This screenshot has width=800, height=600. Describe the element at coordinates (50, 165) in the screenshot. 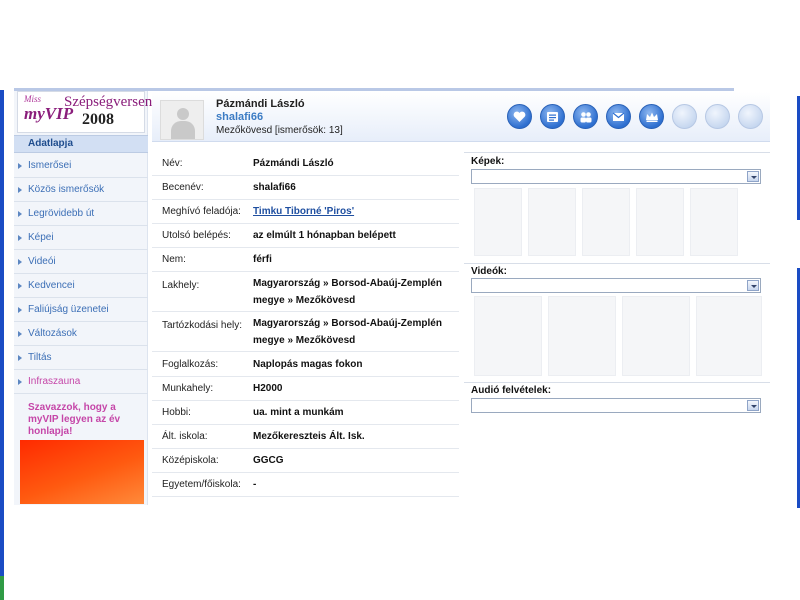

I see `sidebar-item-label: Ismerősei` at that location.